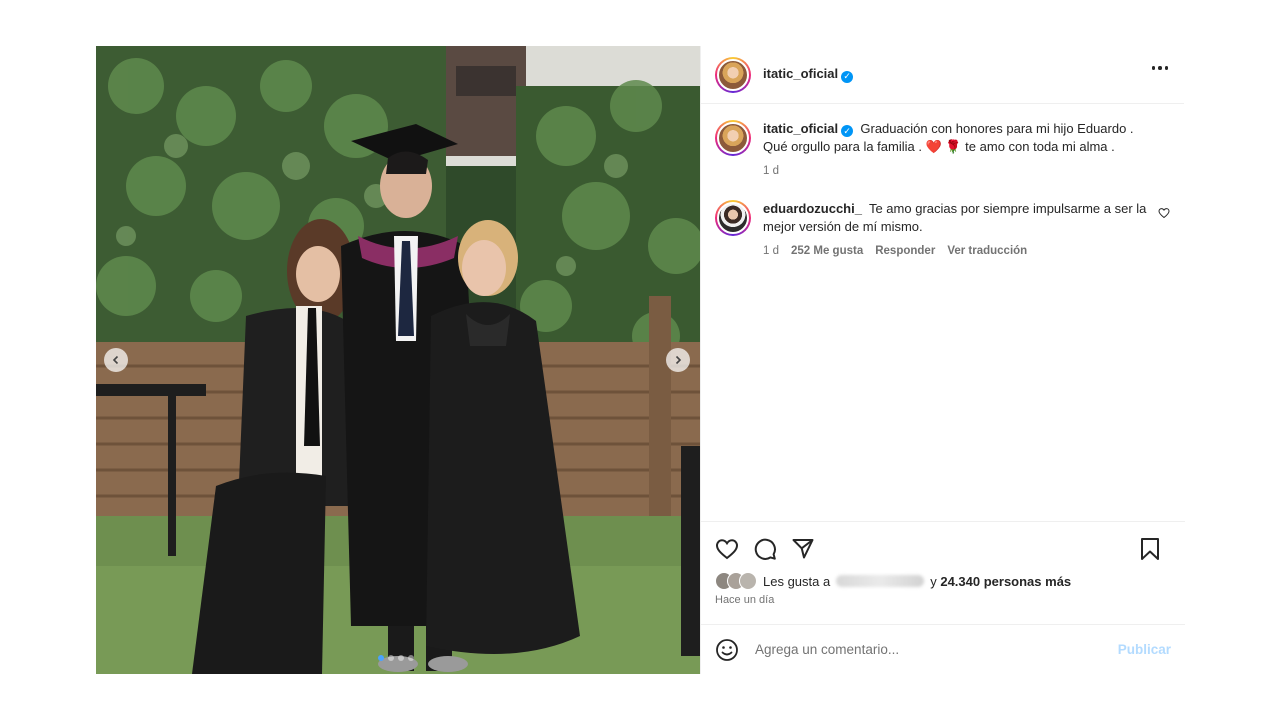  I want to click on comment-likes: 252 Me gusta, so click(827, 251).